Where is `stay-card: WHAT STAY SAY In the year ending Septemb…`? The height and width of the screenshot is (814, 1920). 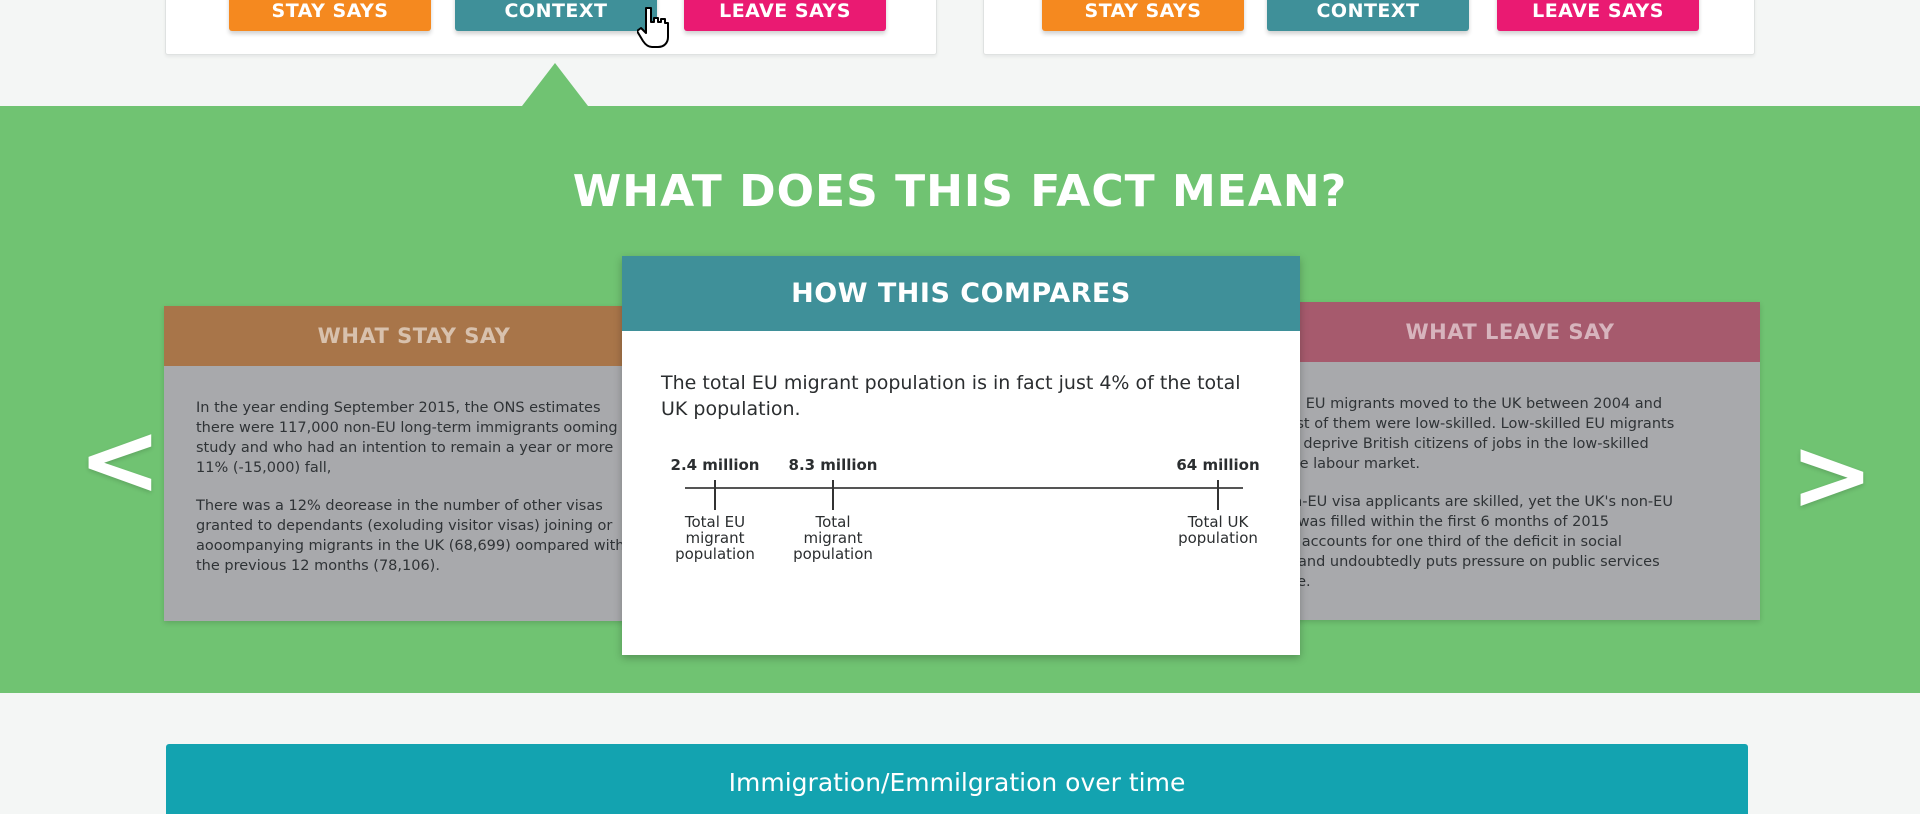 stay-card: WHAT STAY SAY In the year ending Septemb… is located at coordinates (414, 463).